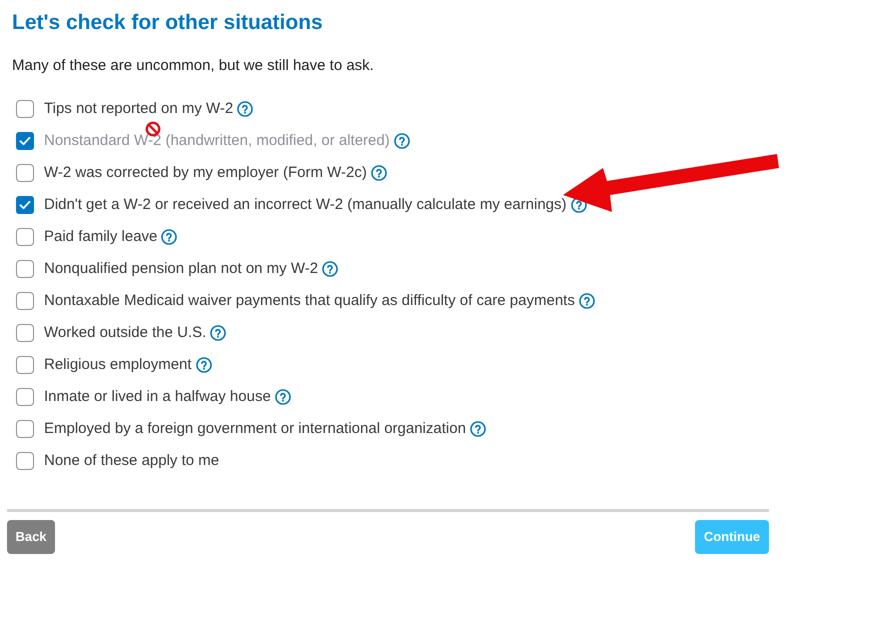 The width and height of the screenshot is (869, 631). Describe the element at coordinates (205, 172) in the screenshot. I see `option-label: W-2 was corrected by my employer (Form W-2c)` at that location.